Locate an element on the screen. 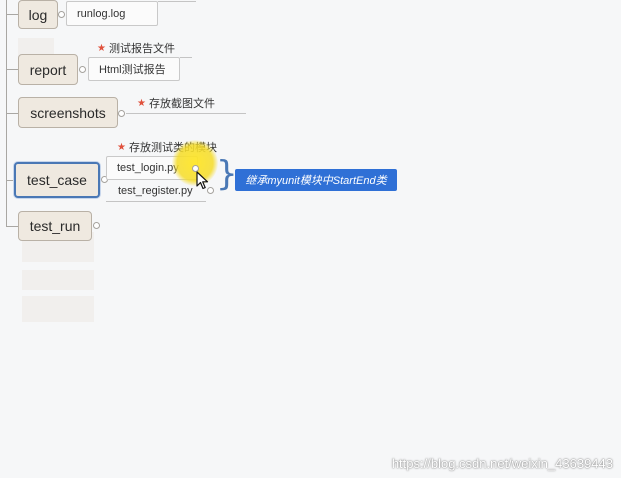 This screenshot has width=621, height=478. child-html-report: Html测试报告 is located at coordinates (134, 69).